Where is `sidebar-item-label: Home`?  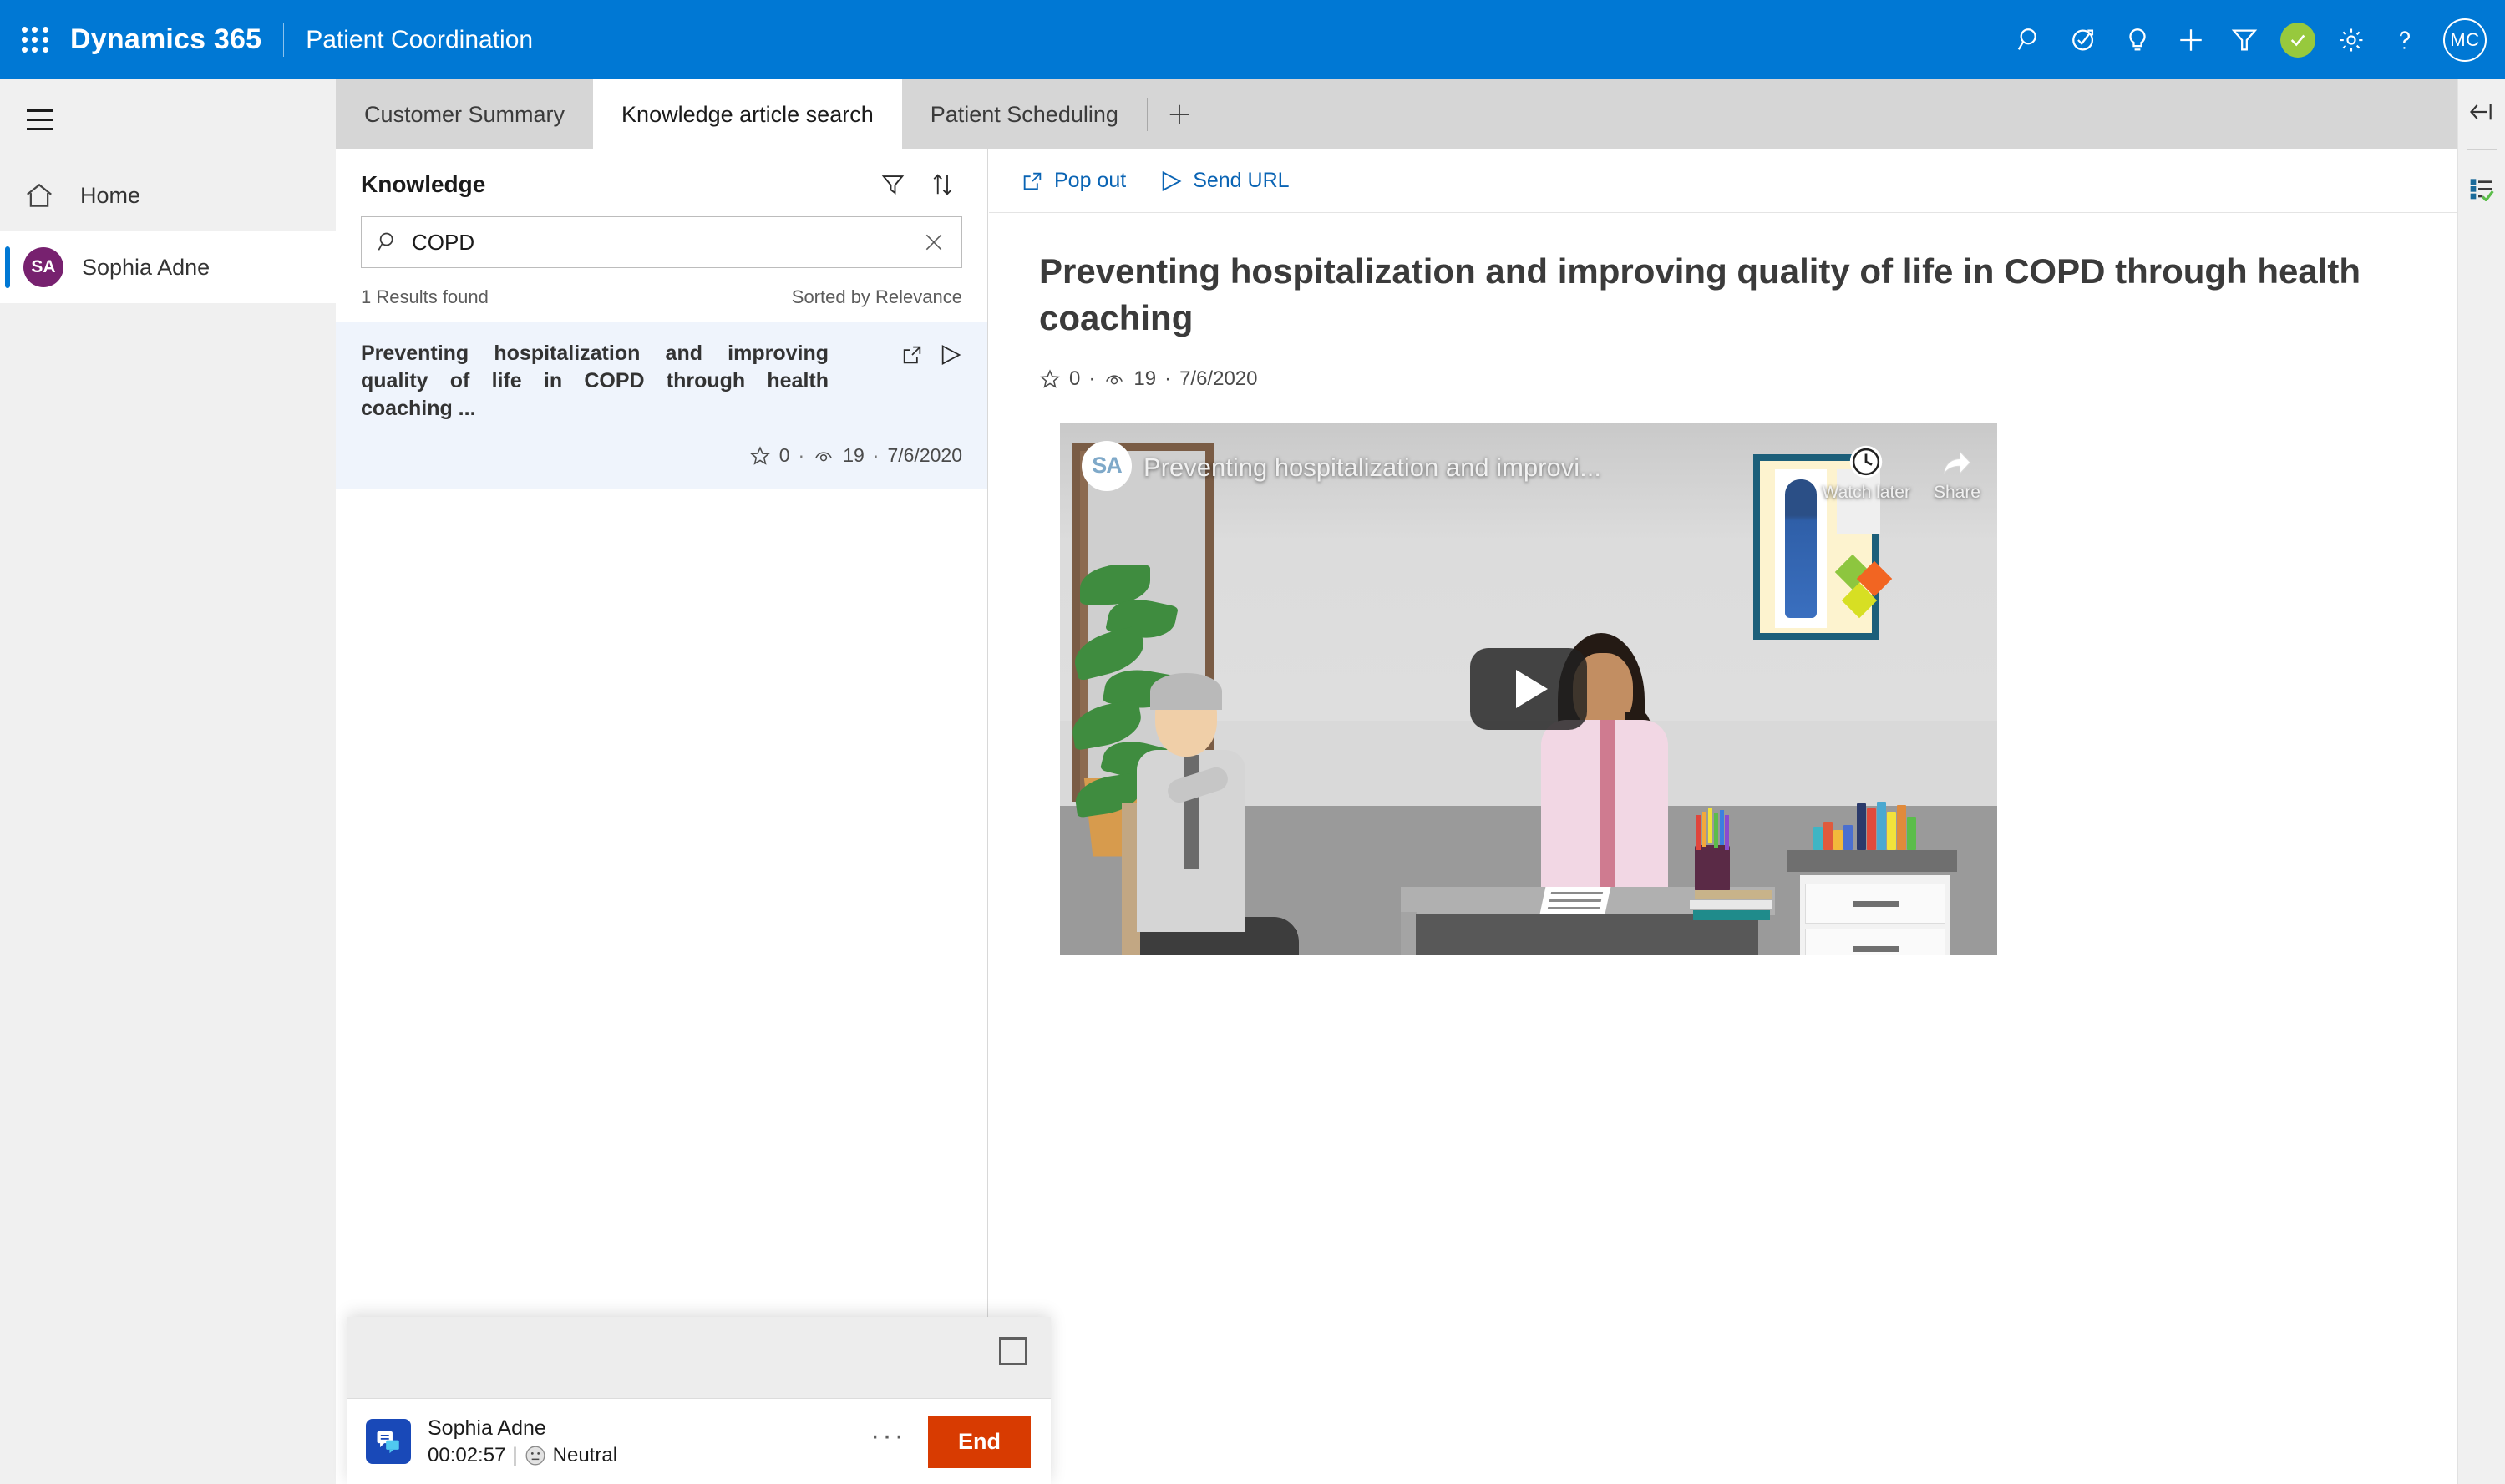
sidebar-item-label: Home is located at coordinates (111, 195).